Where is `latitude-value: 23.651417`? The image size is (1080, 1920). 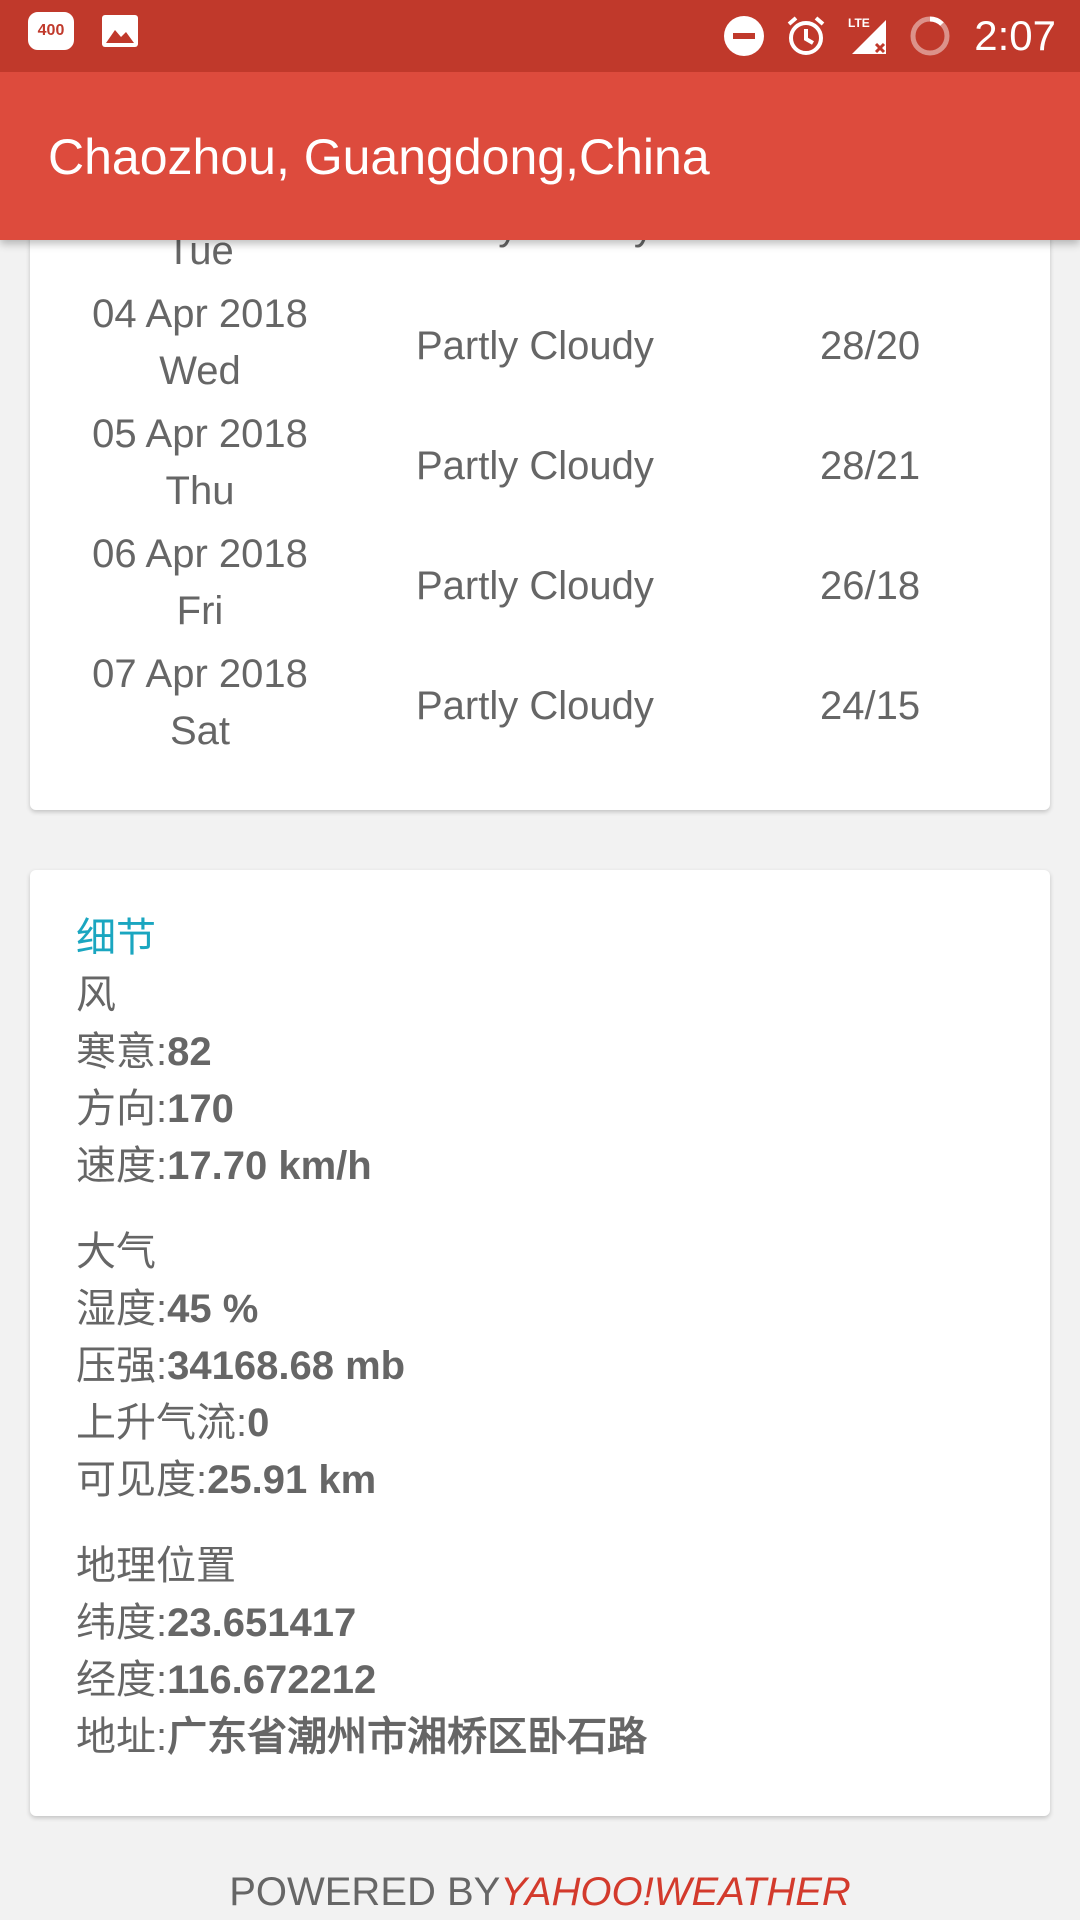
latitude-value: 23.651417 is located at coordinates (262, 1623).